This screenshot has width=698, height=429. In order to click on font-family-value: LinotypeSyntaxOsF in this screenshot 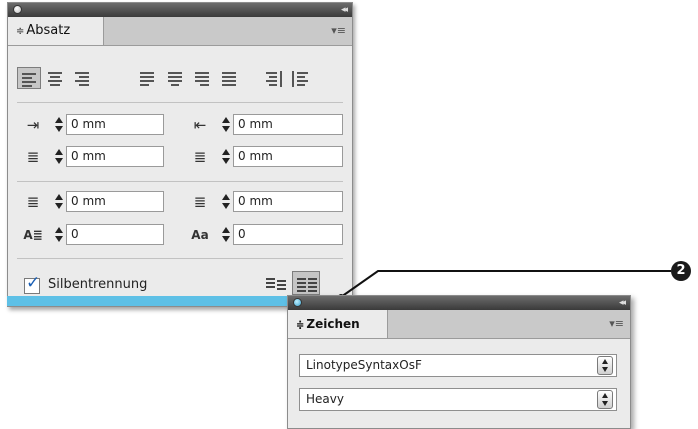, I will do `click(364, 365)`.